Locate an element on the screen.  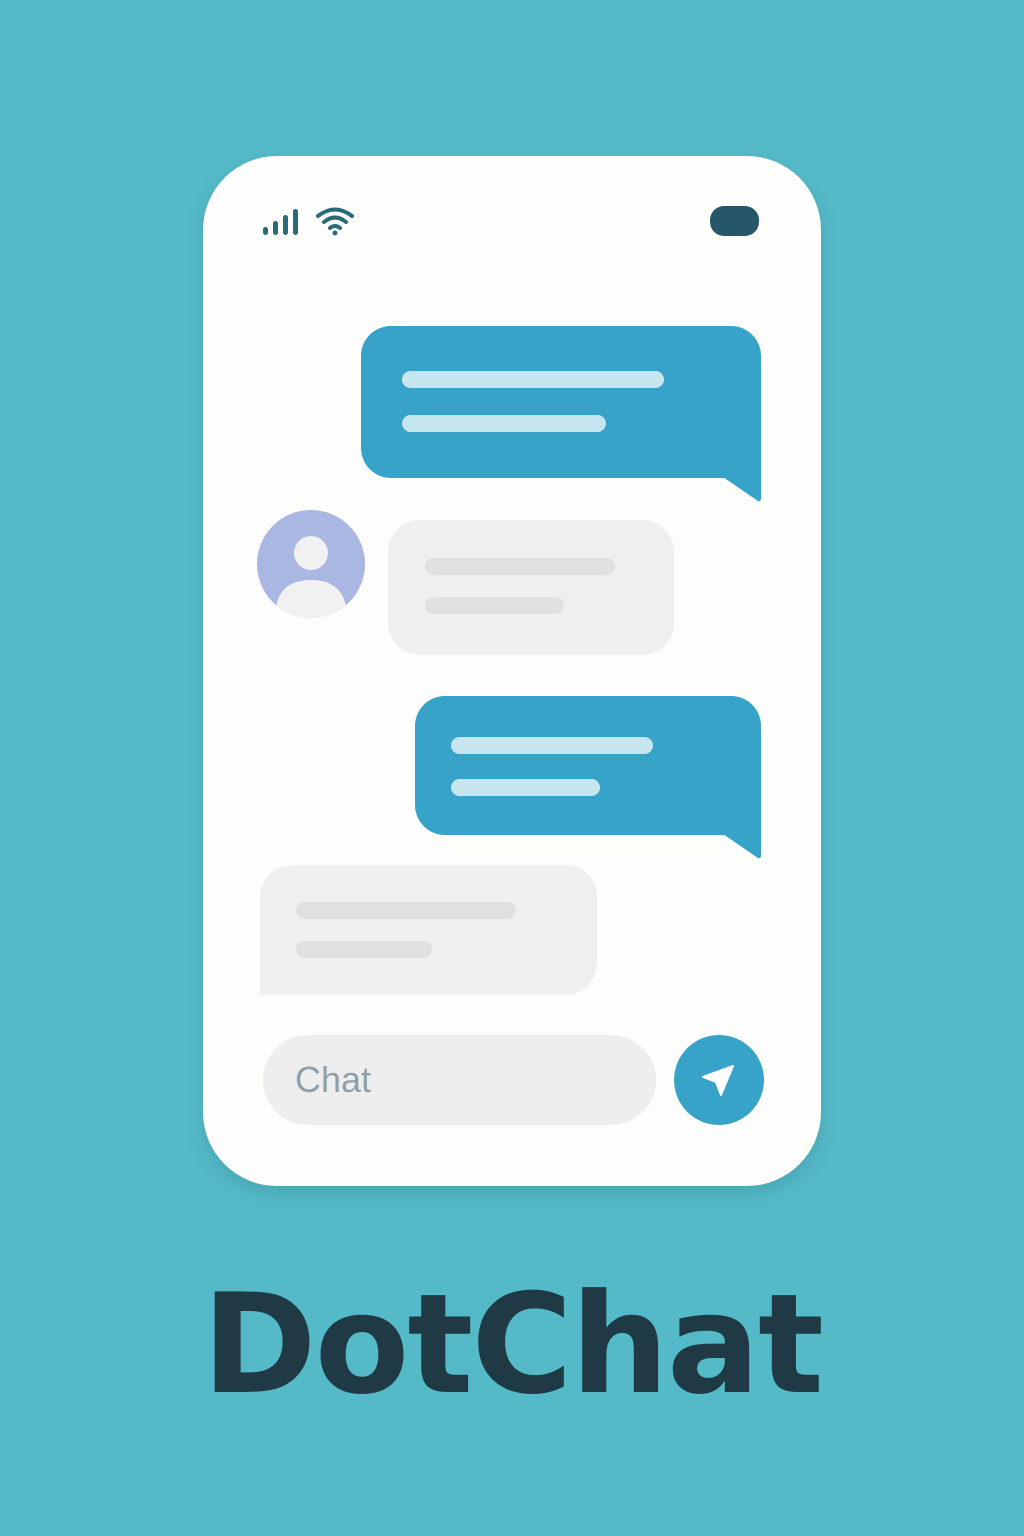
paper-plane-icon is located at coordinates (718, 1080).